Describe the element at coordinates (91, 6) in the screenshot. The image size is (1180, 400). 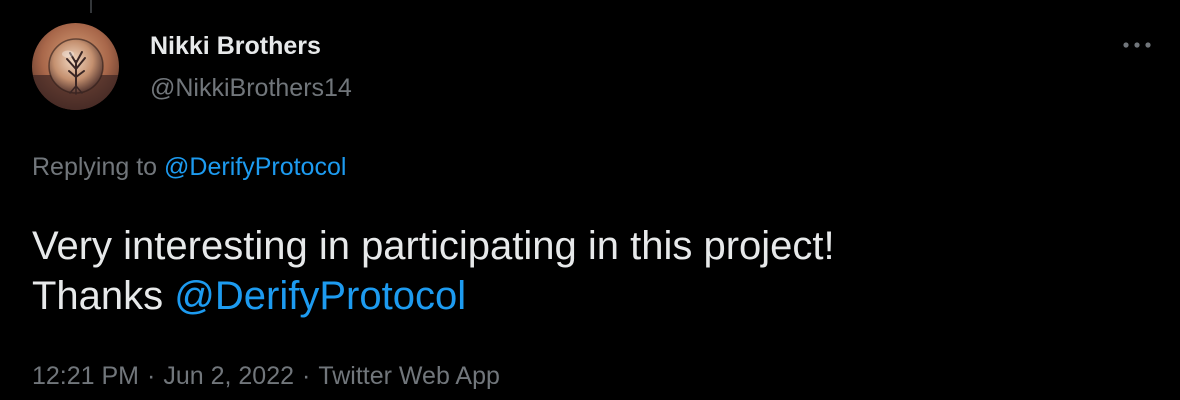
I see `thread-connector-line` at that location.